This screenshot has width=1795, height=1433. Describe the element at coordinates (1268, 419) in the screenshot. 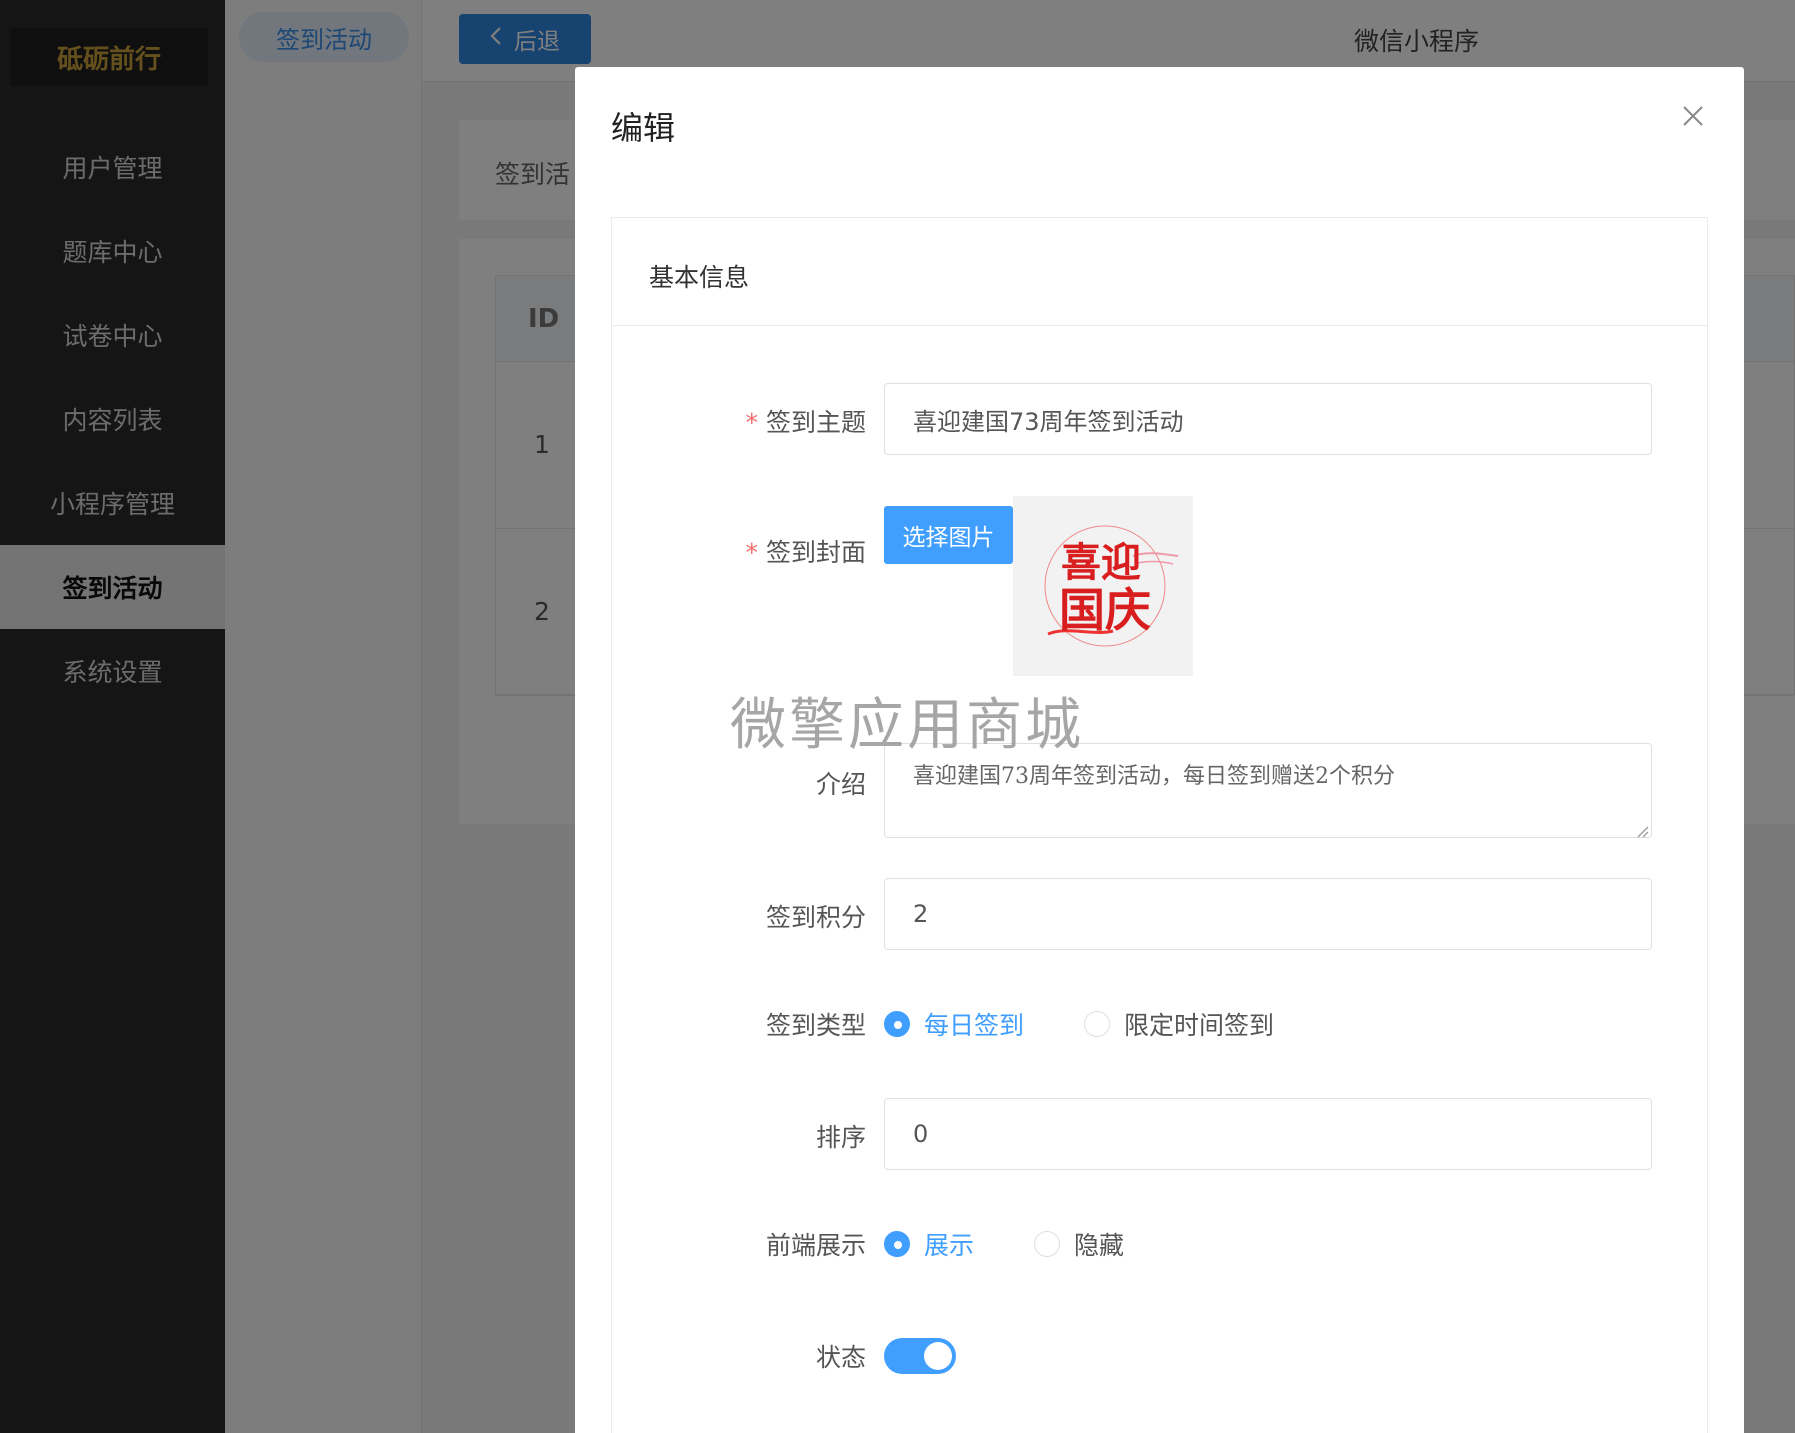

I see `theme-input: 喜迎建国73周年签到活动` at that location.